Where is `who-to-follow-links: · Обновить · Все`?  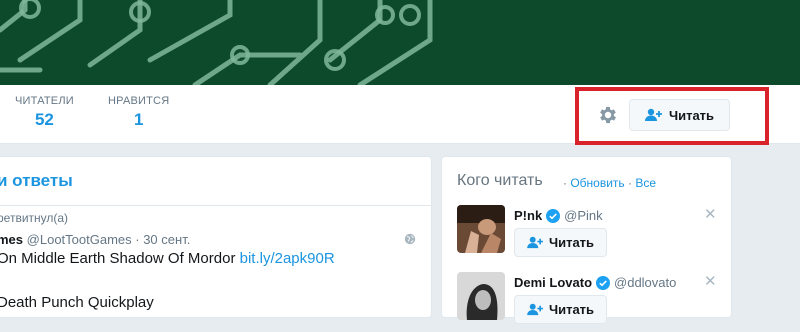 who-to-follow-links: · Обновить · Все is located at coordinates (609, 183).